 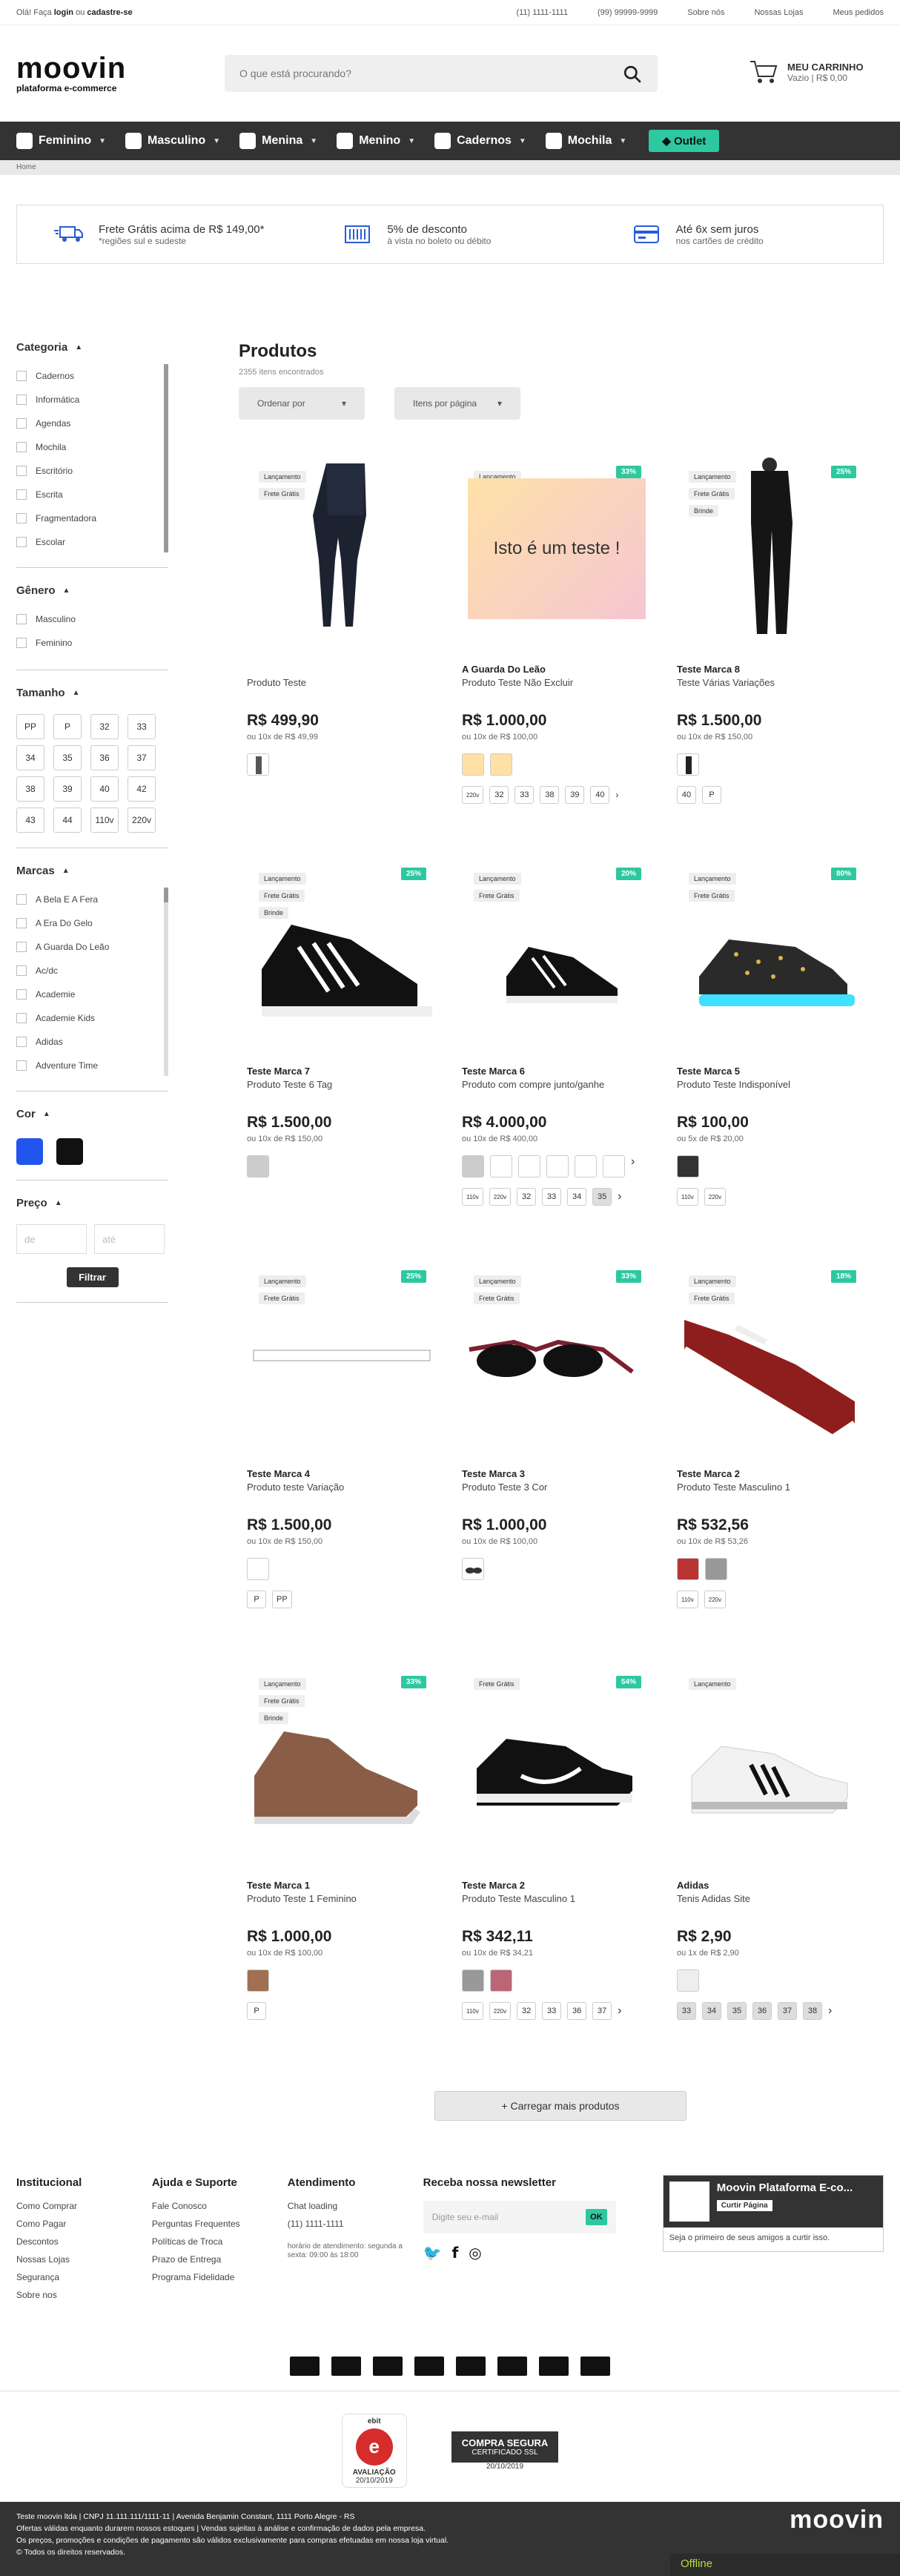 I want to click on filter-option: Feminino, so click(x=92, y=643).